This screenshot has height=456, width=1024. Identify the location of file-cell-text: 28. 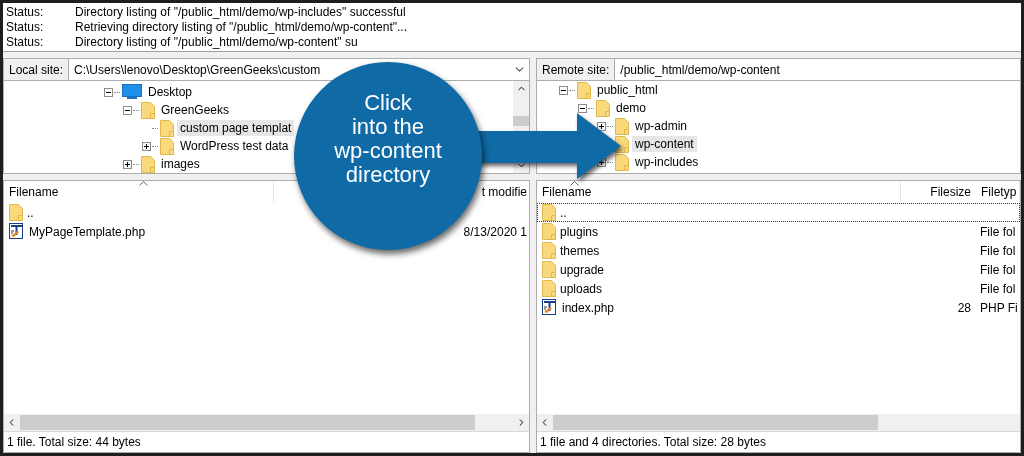
(964, 307).